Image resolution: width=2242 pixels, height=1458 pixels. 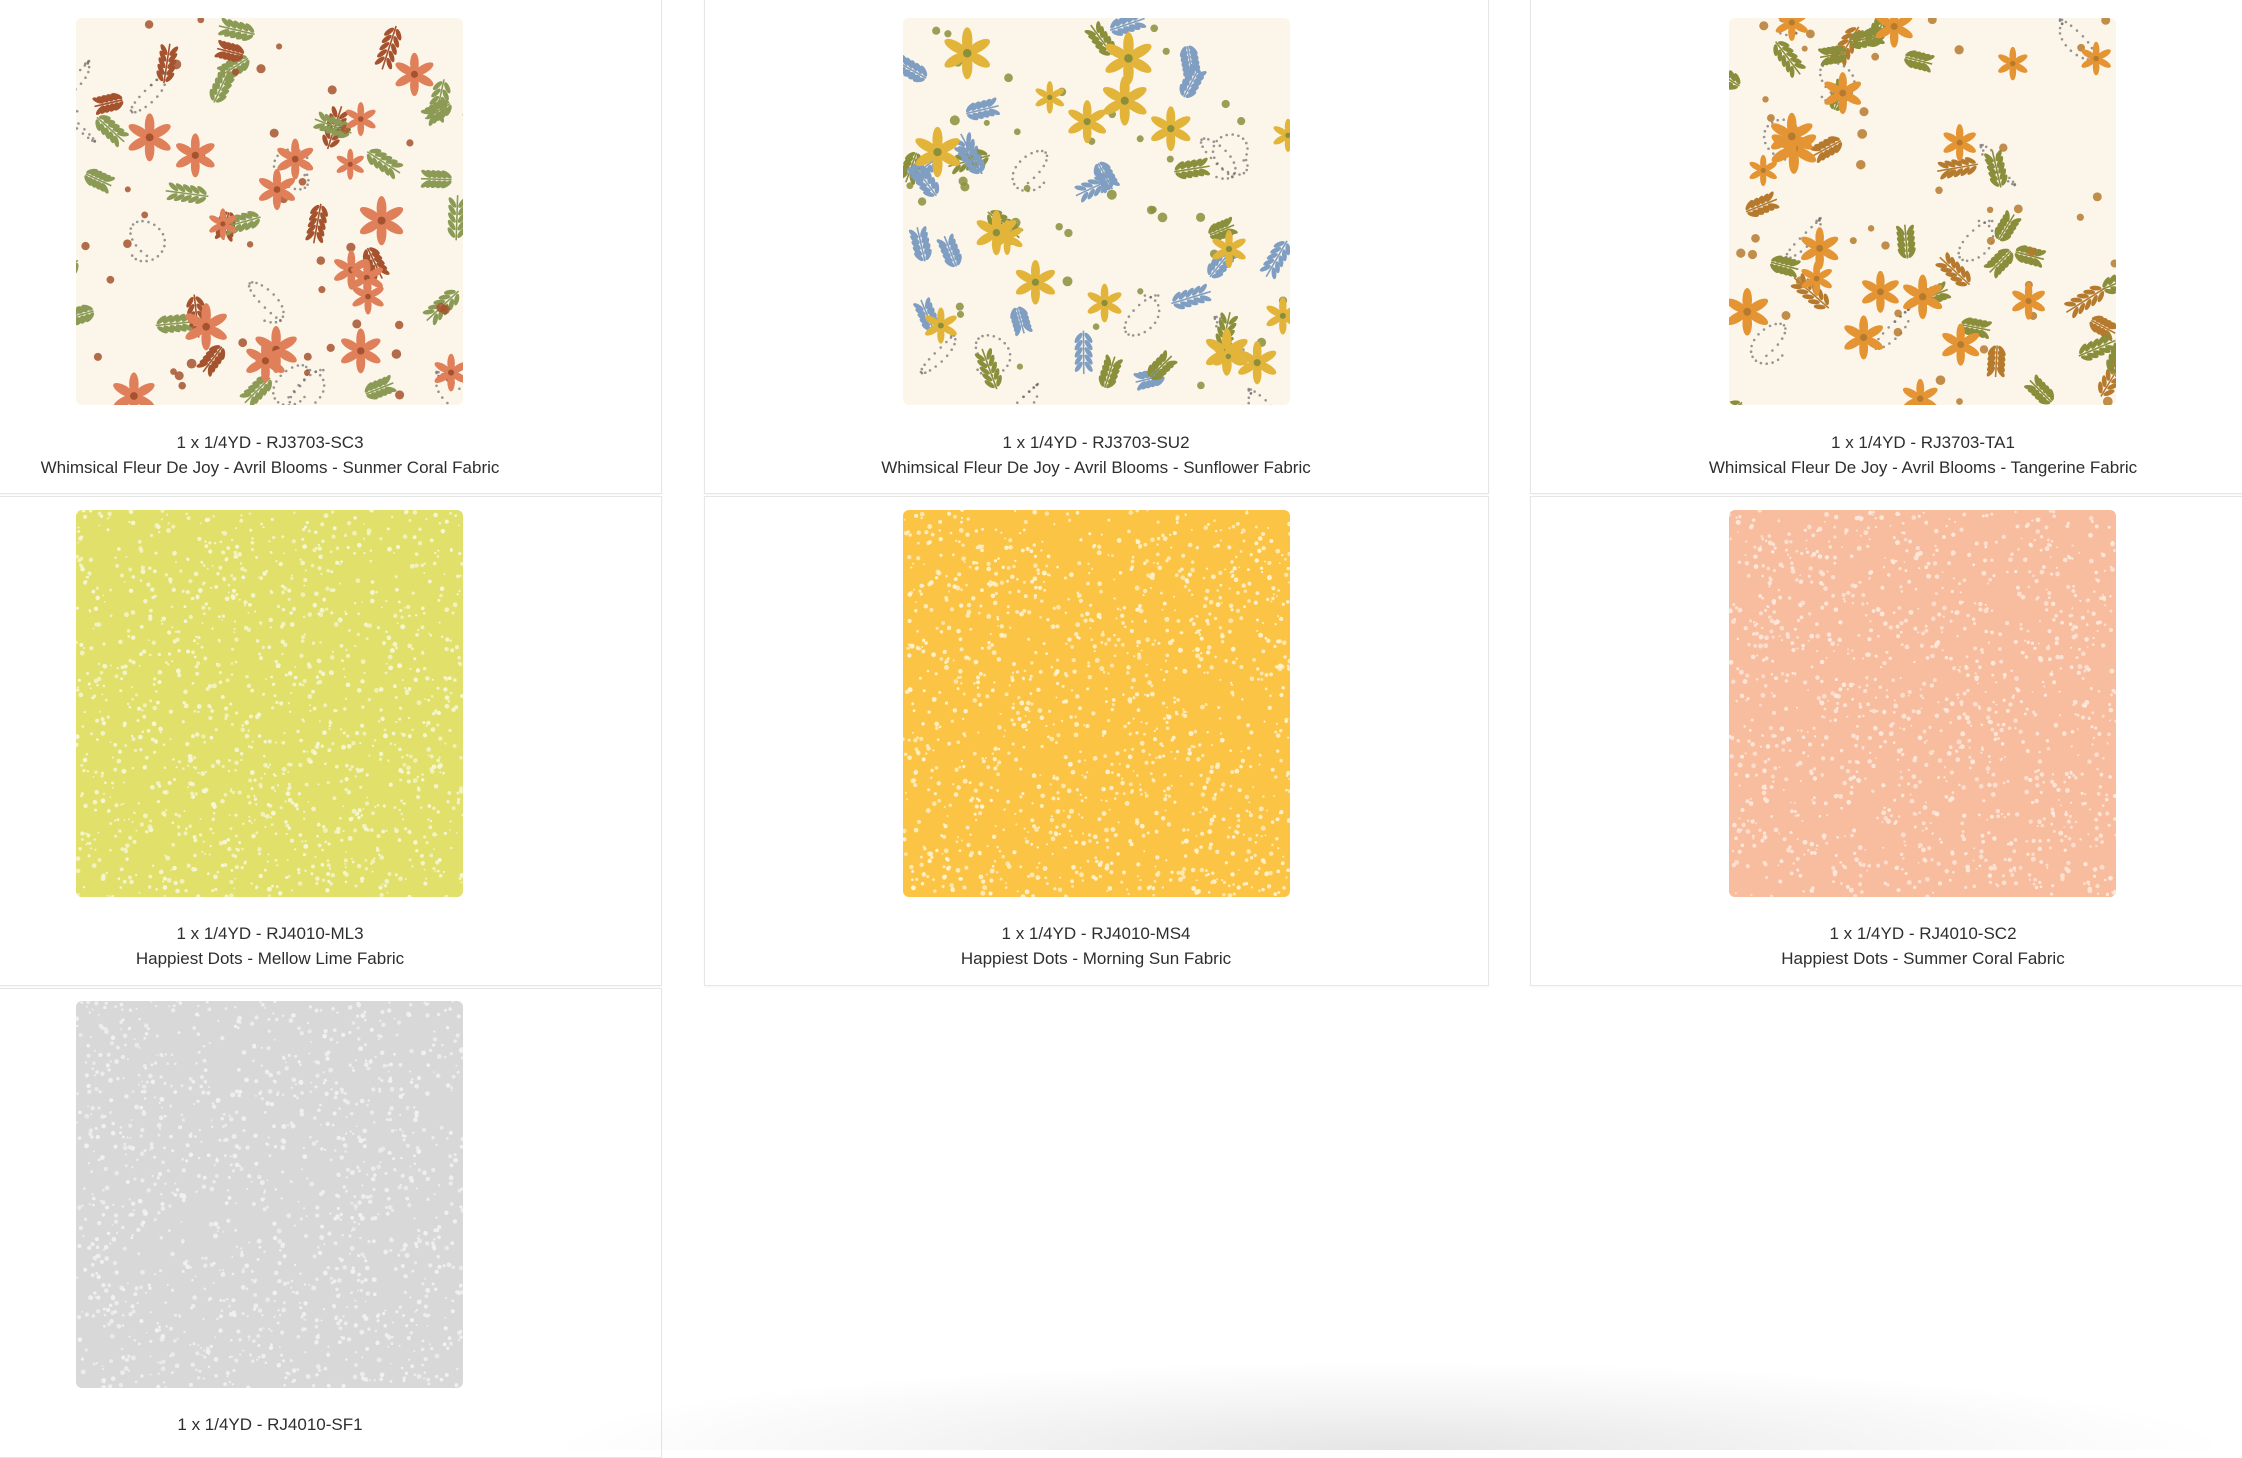 I want to click on page-bottom-shadow, so click(x=1390, y=1405).